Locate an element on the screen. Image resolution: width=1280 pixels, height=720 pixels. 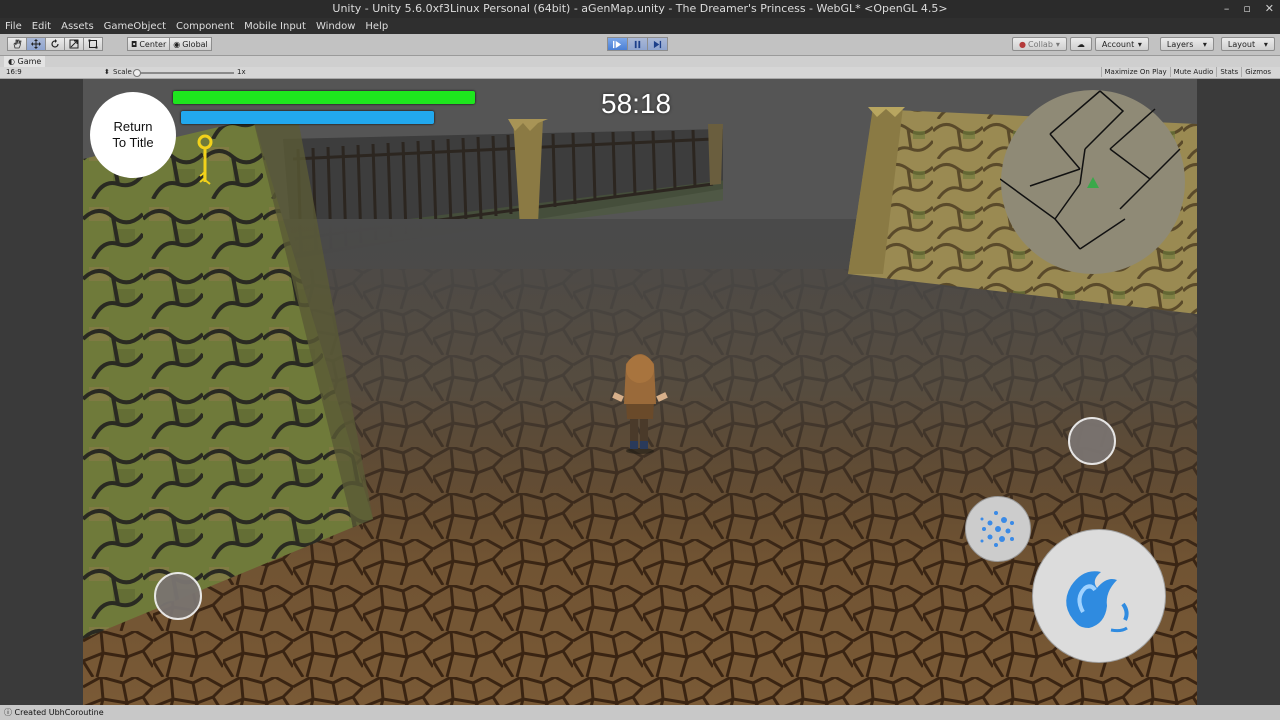
health-bar-fill is located at coordinates (324, 97).